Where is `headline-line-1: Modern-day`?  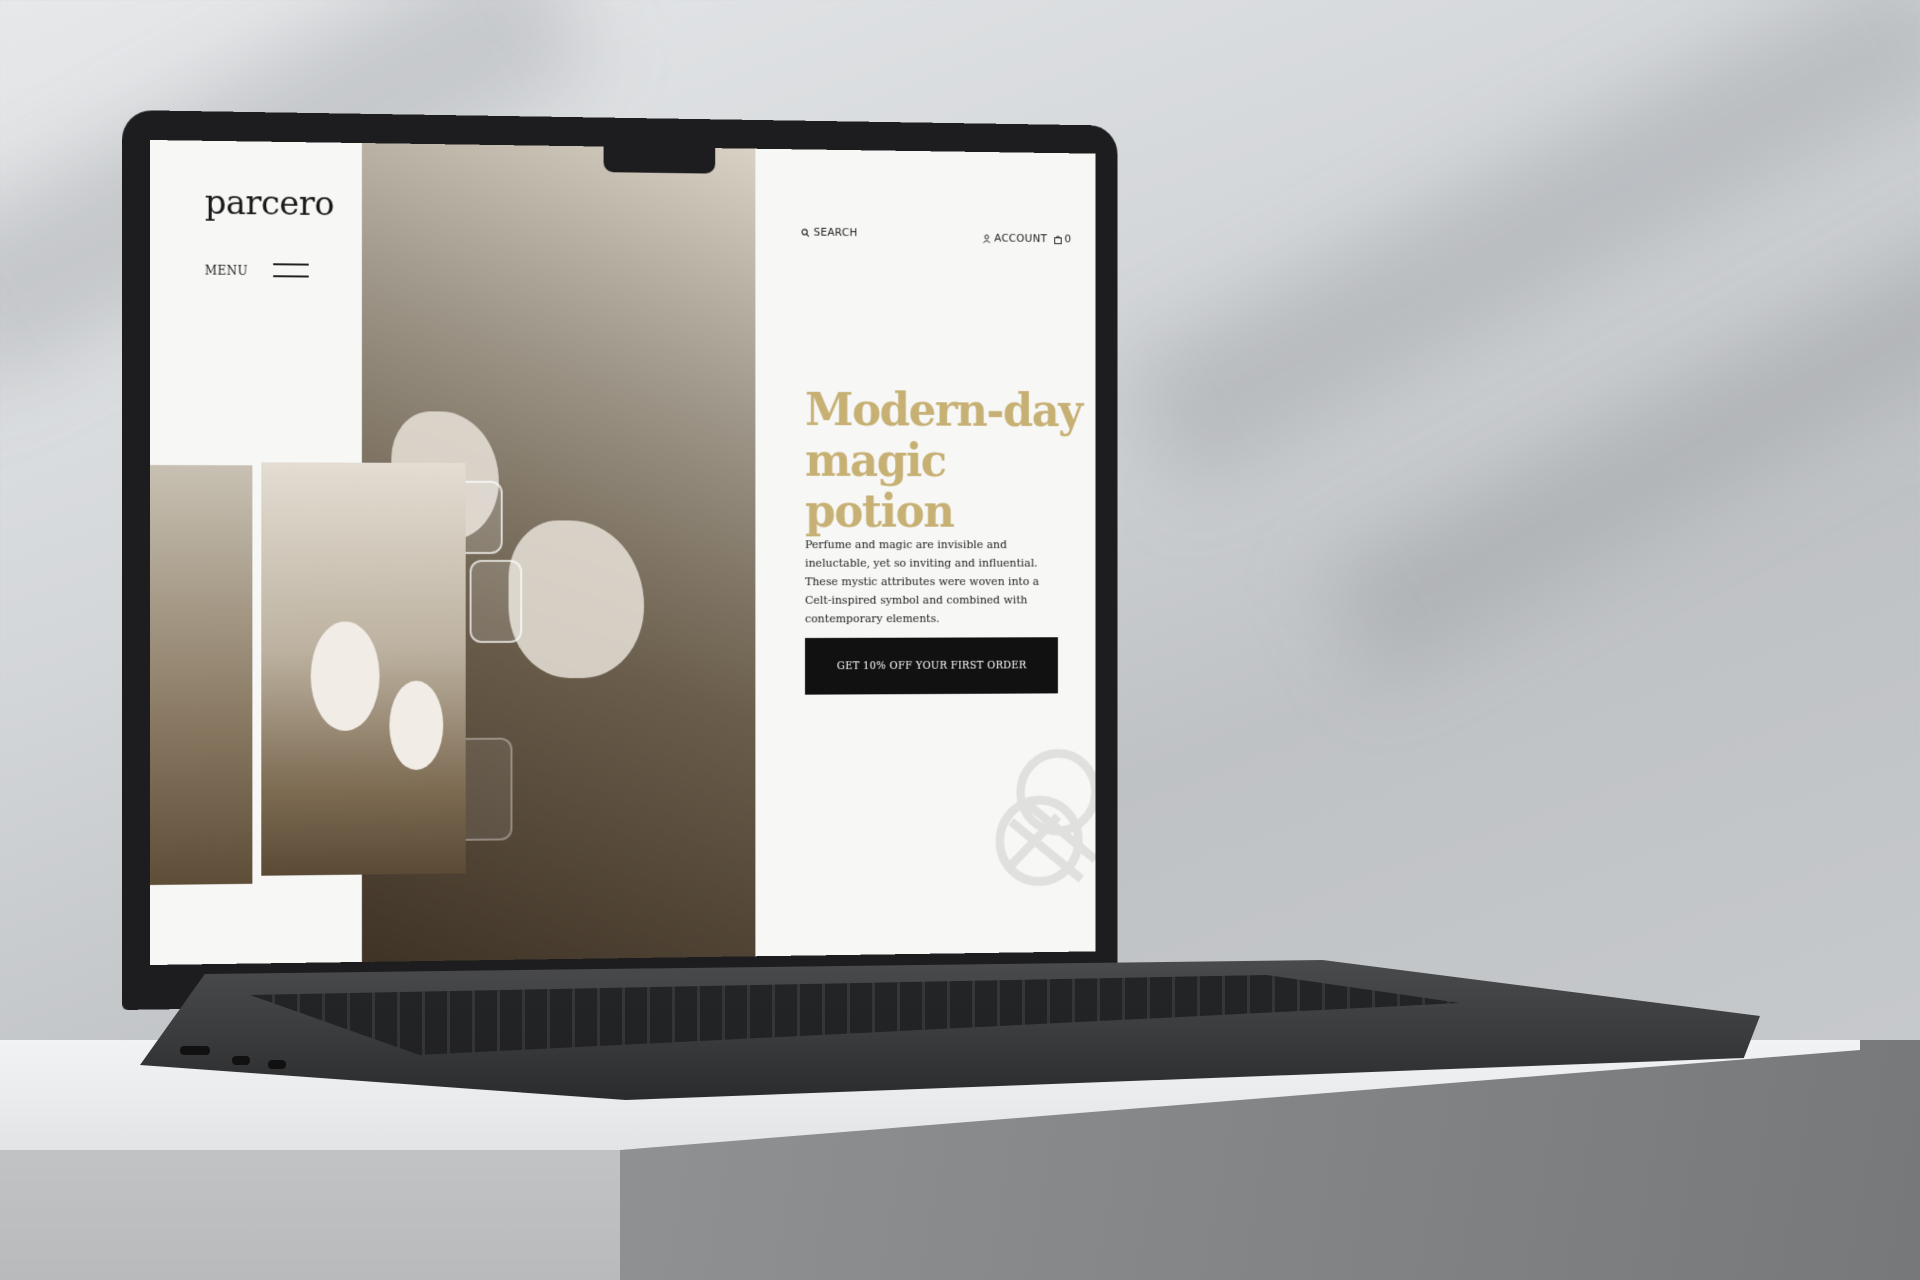 headline-line-1: Modern-day is located at coordinates (946, 410).